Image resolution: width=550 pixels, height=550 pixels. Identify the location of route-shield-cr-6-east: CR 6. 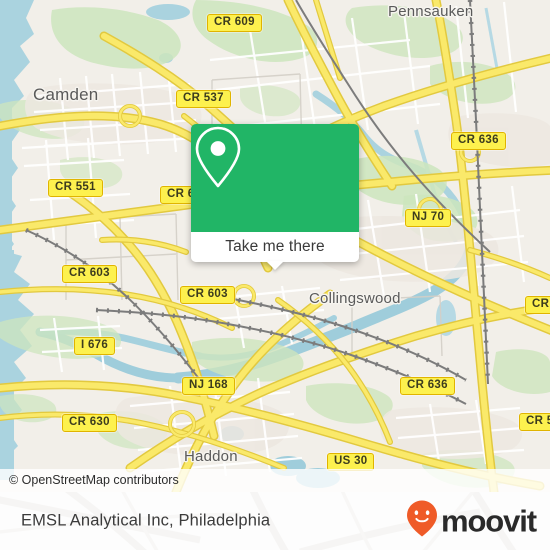
(537, 305).